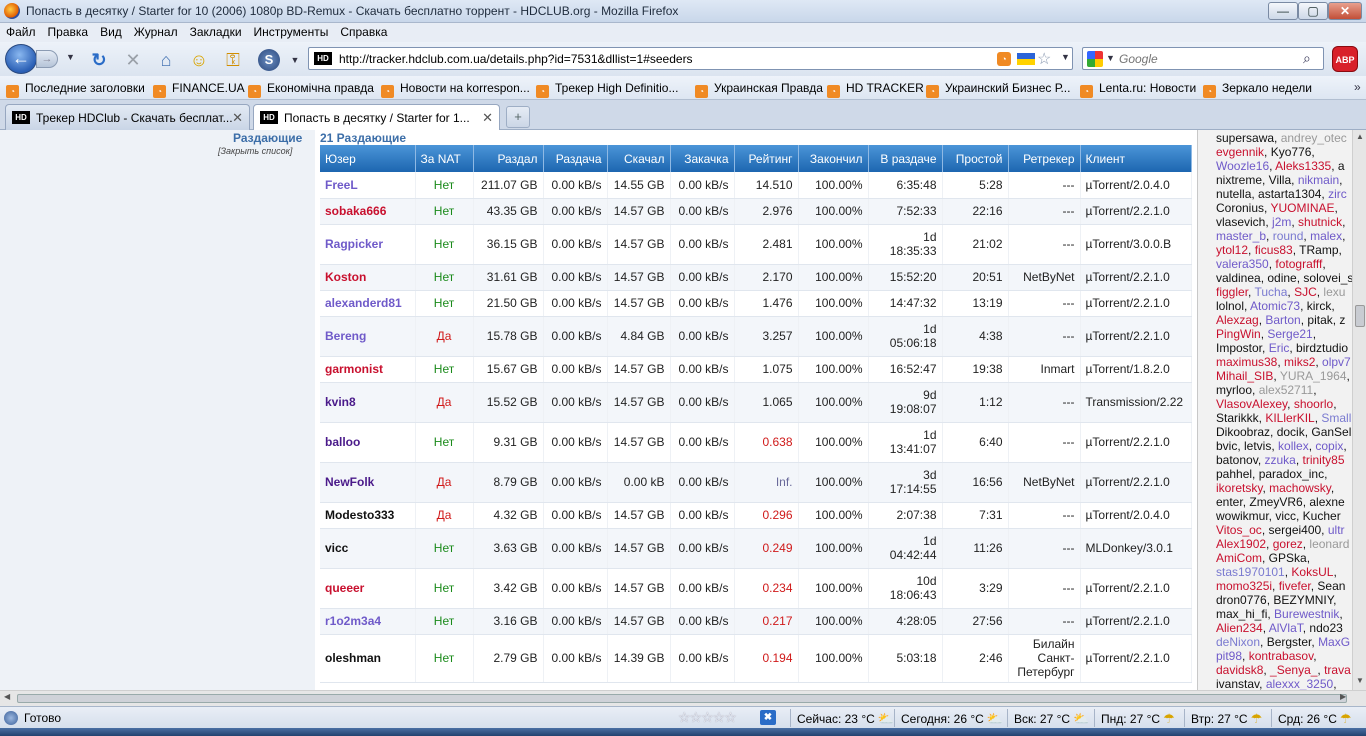 This screenshot has height=736, width=1366. What do you see at coordinates (1289, 418) in the screenshot?
I see `user-link: KILlerKIL` at bounding box center [1289, 418].